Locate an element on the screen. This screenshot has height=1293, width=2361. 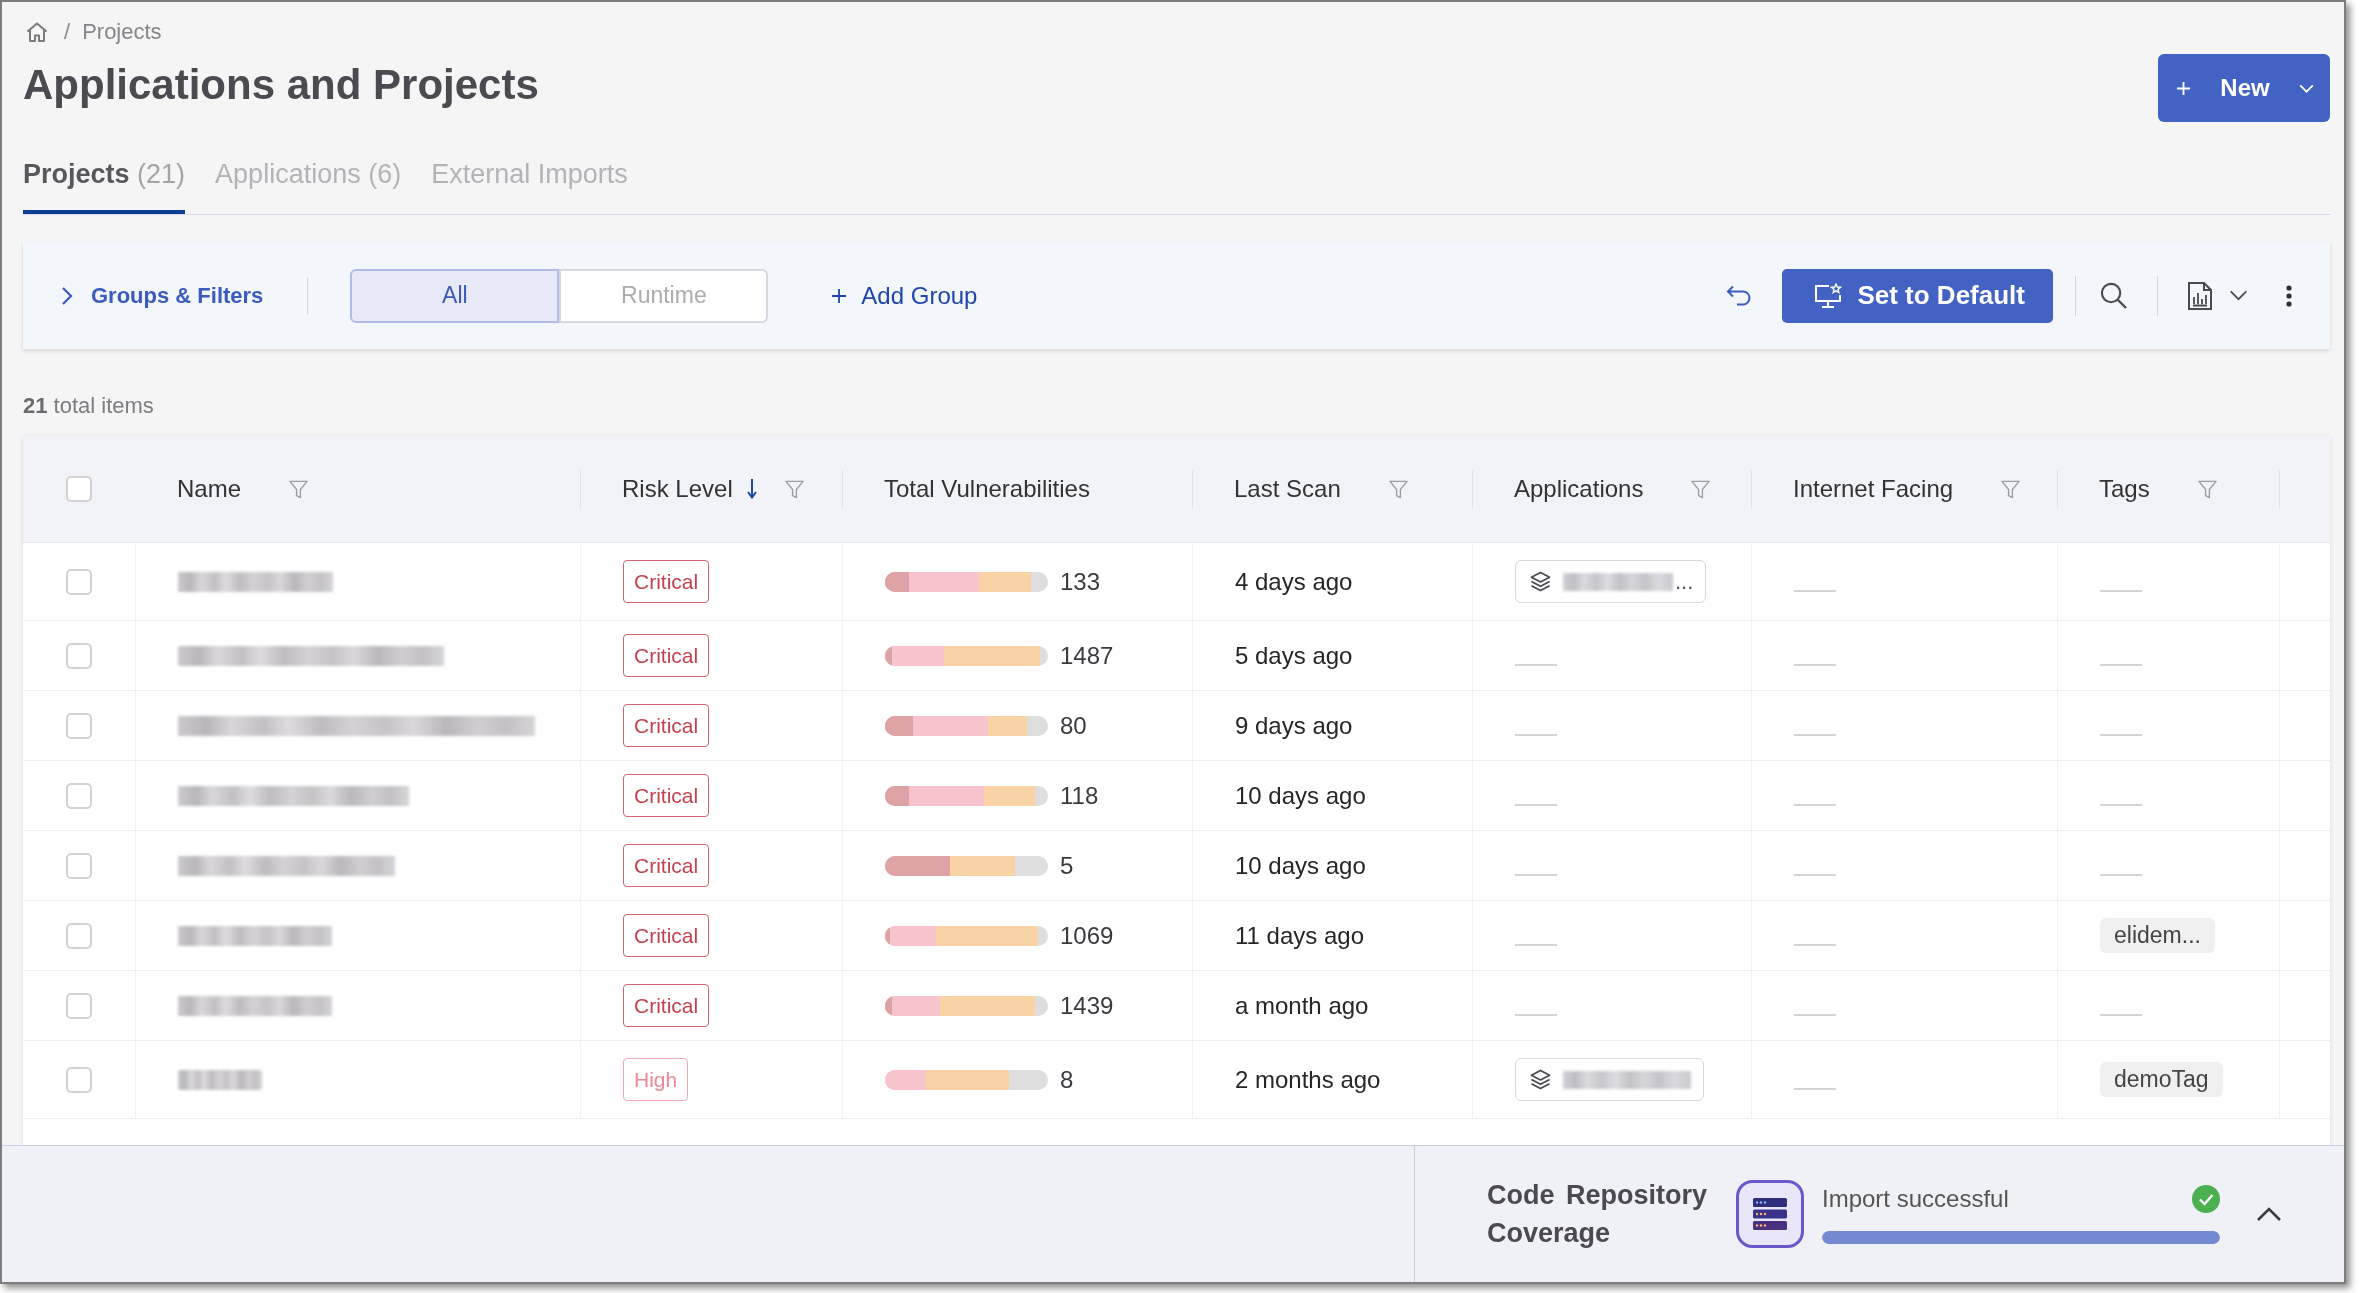
column-header: Total Vulnerabilities is located at coordinates (987, 489).